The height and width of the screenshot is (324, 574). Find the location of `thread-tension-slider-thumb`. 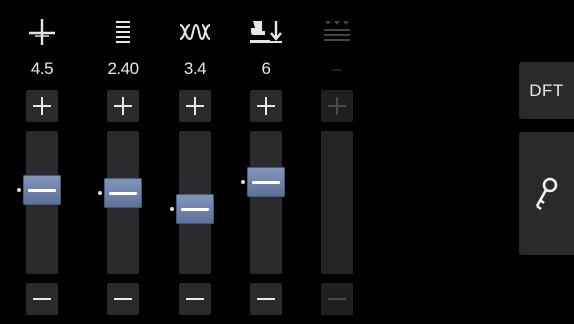

thread-tension-slider-thumb is located at coordinates (195, 209).